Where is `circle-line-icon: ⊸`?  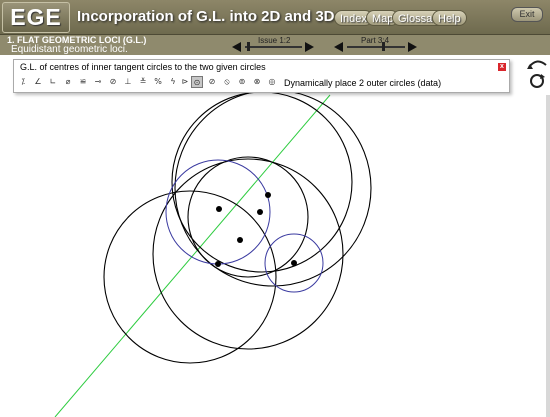 circle-line-icon: ⊸ is located at coordinates (98, 82).